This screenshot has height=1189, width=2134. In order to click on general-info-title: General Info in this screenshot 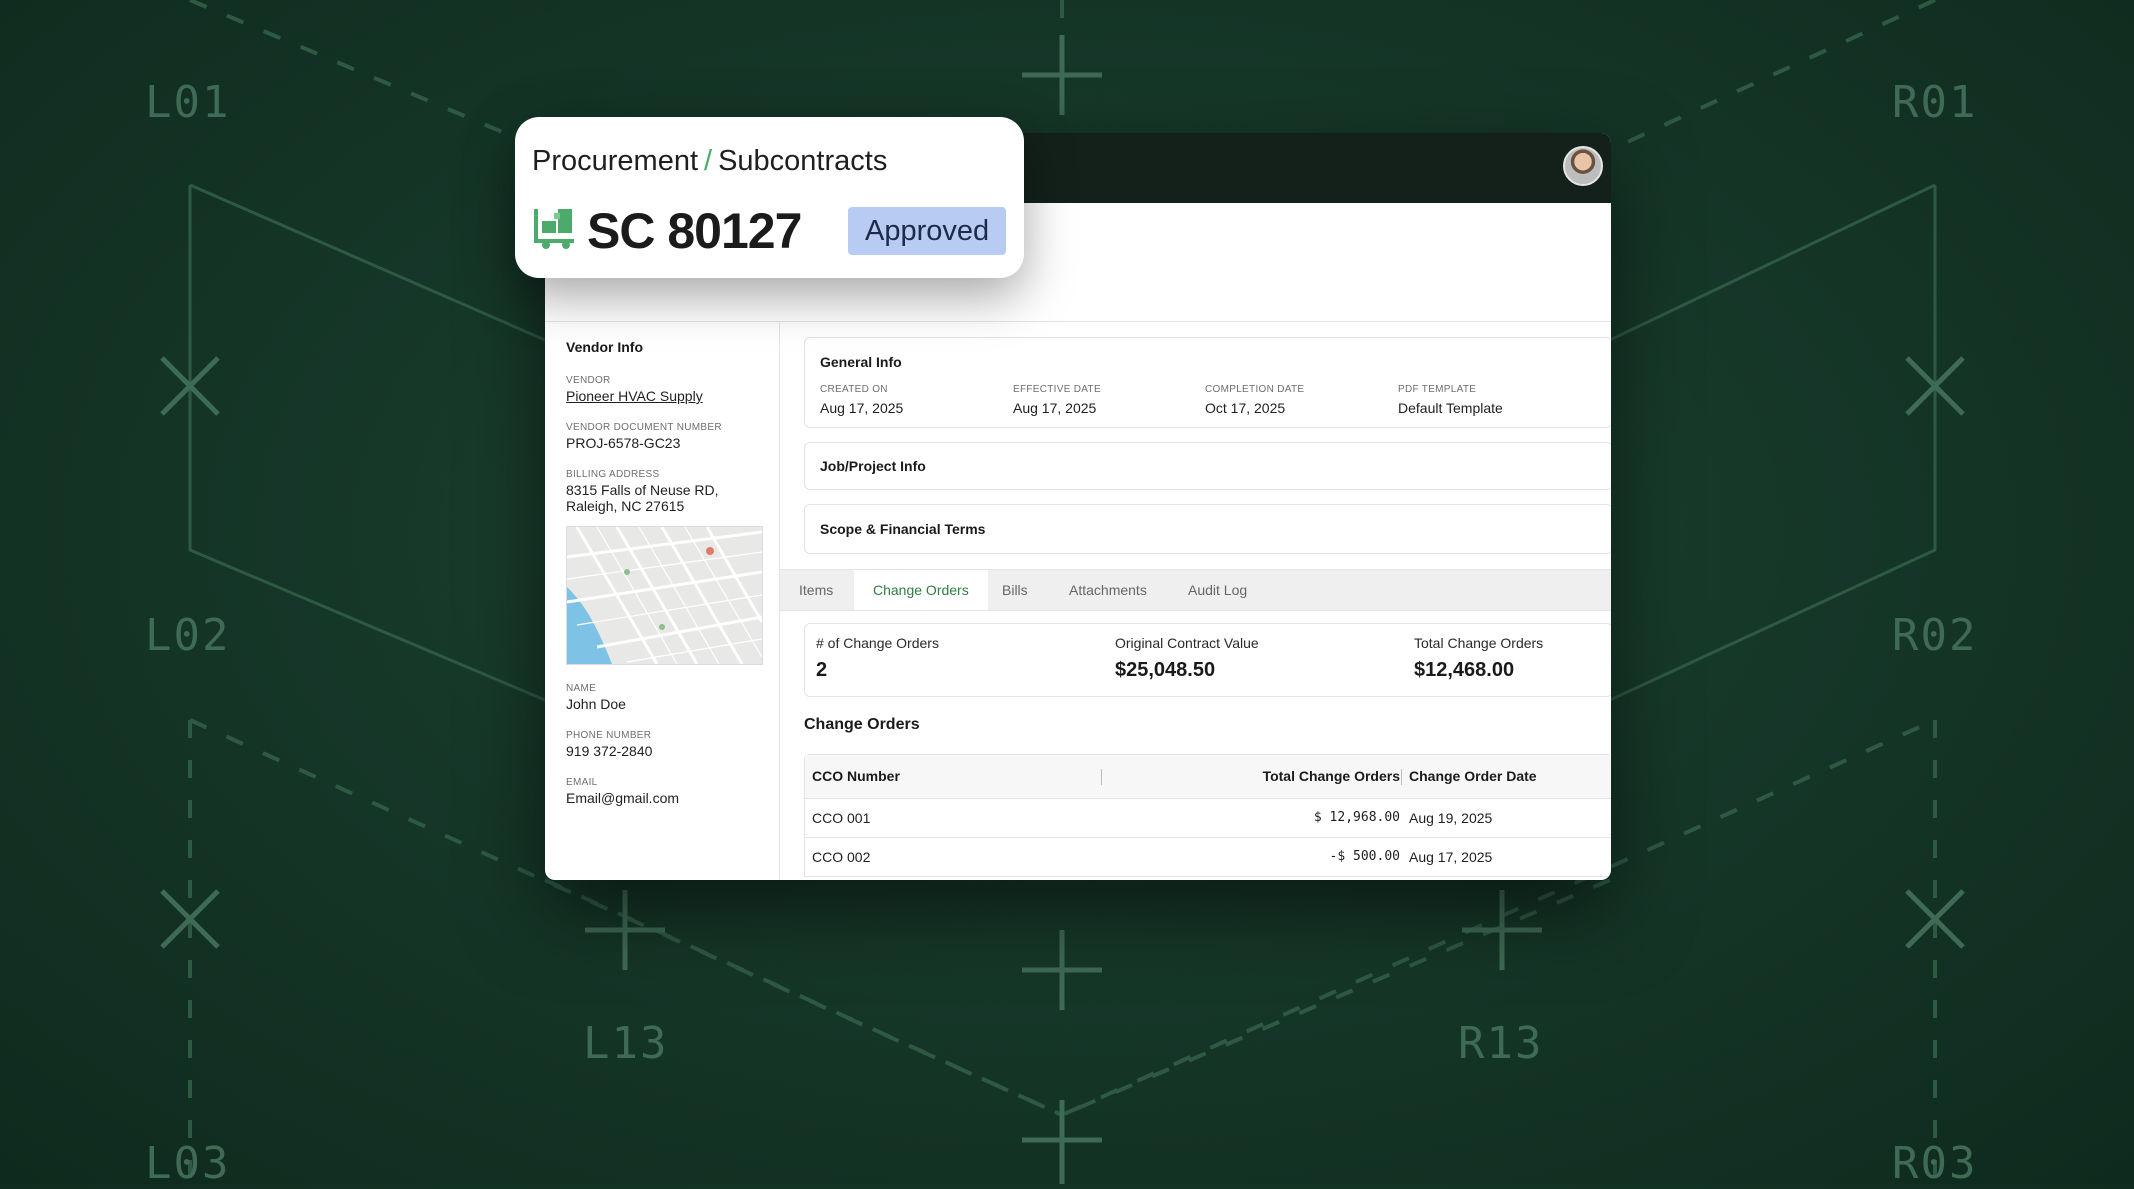, I will do `click(861, 362)`.